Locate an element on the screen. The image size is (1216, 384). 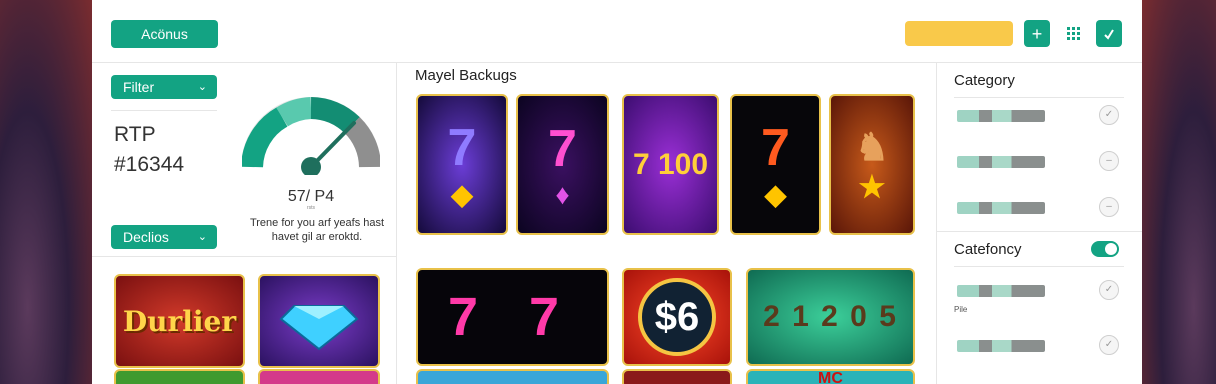
slot-tile: 7 ♦ is located at coordinates (562, 164).